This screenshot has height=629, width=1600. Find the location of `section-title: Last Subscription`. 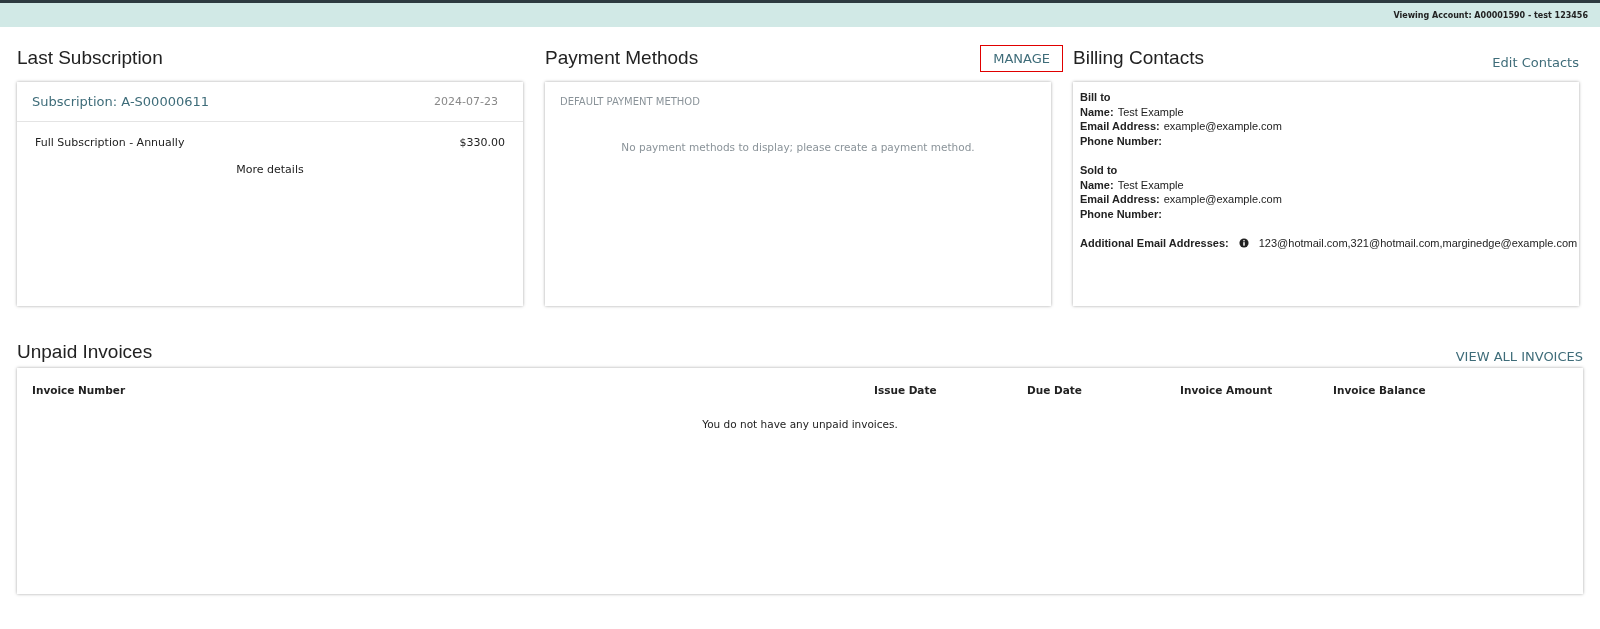

section-title: Last Subscription is located at coordinates (90, 58).